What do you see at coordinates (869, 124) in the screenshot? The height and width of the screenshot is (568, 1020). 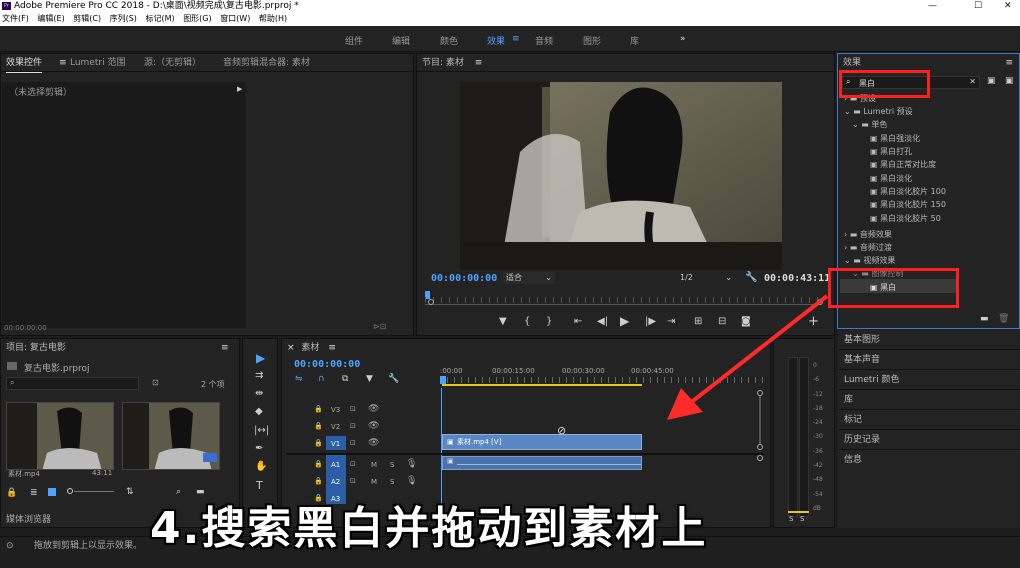 I see `tree-item-monochrome: ⌄ ▬ 单色` at bounding box center [869, 124].